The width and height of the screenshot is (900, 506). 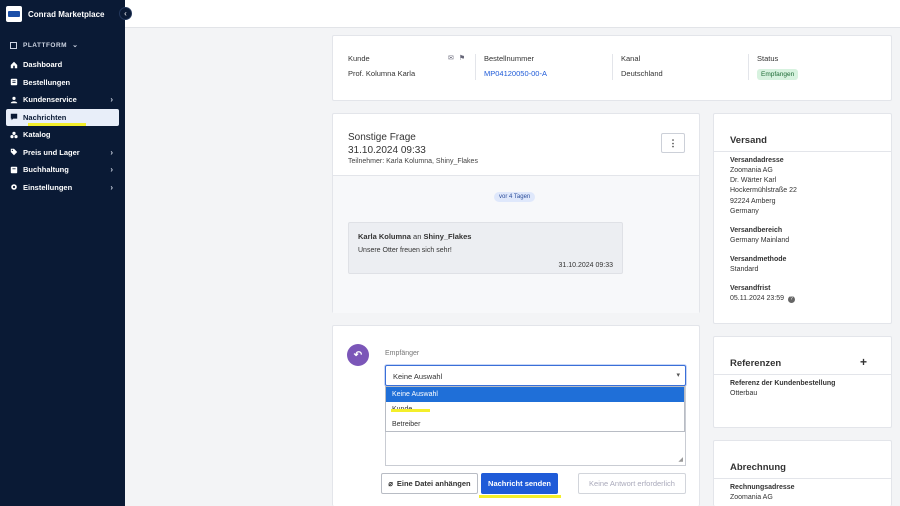 What do you see at coordinates (14, 135) in the screenshot?
I see `catalog-icon` at bounding box center [14, 135].